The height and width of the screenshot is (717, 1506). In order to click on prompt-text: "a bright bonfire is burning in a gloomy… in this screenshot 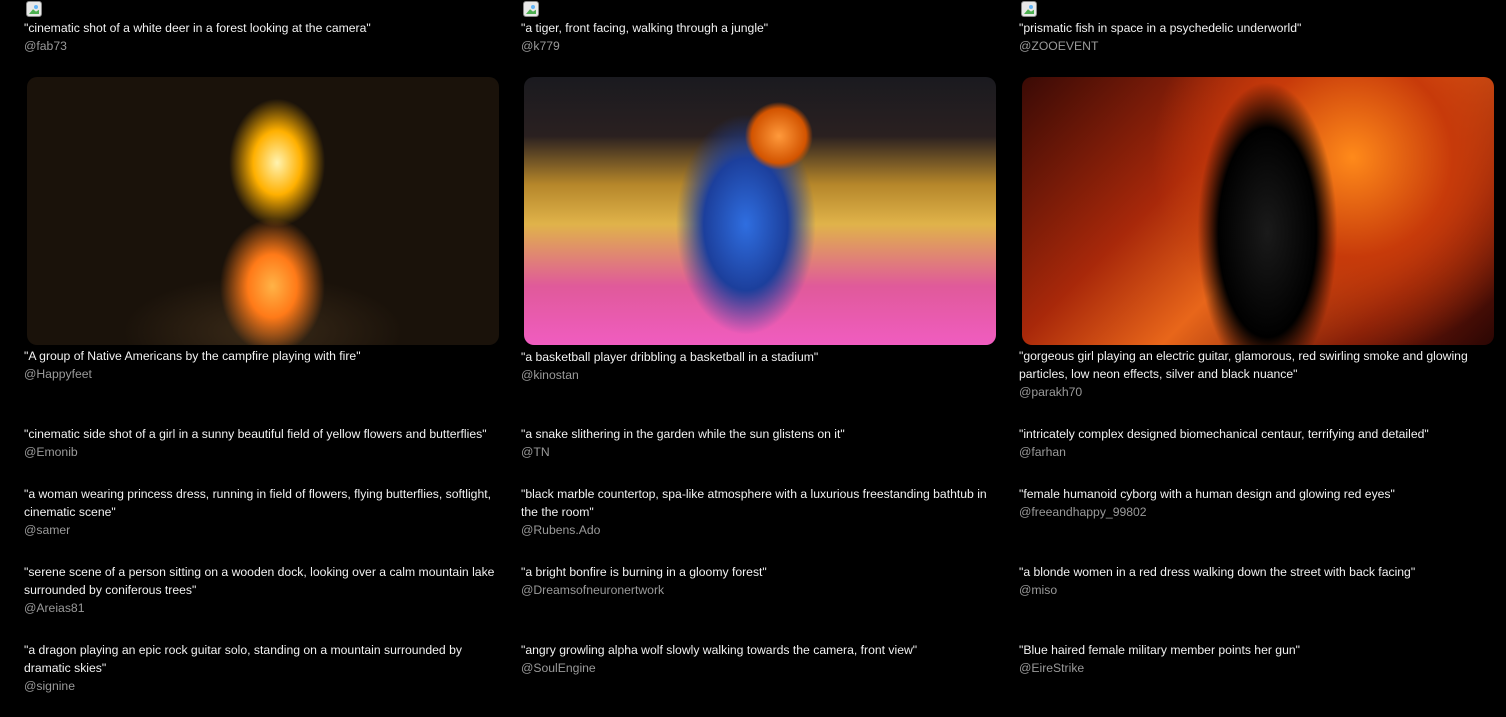, I will do `click(644, 572)`.